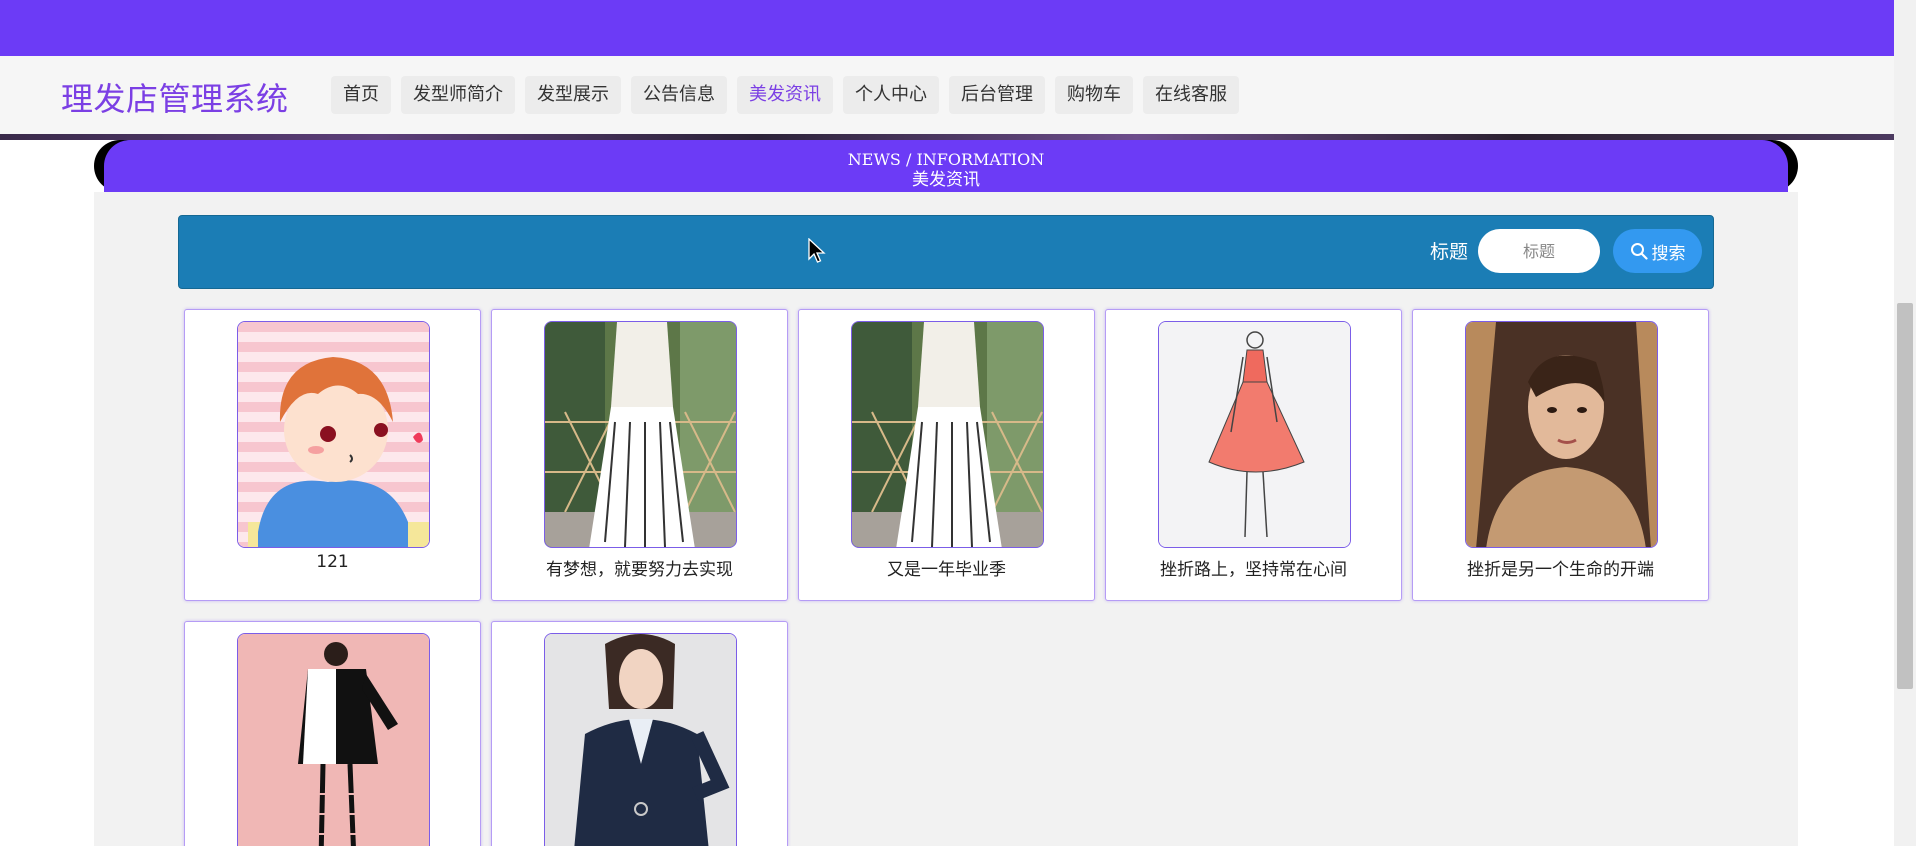  What do you see at coordinates (361, 95) in the screenshot?
I see `nav-item-home: 首页` at bounding box center [361, 95].